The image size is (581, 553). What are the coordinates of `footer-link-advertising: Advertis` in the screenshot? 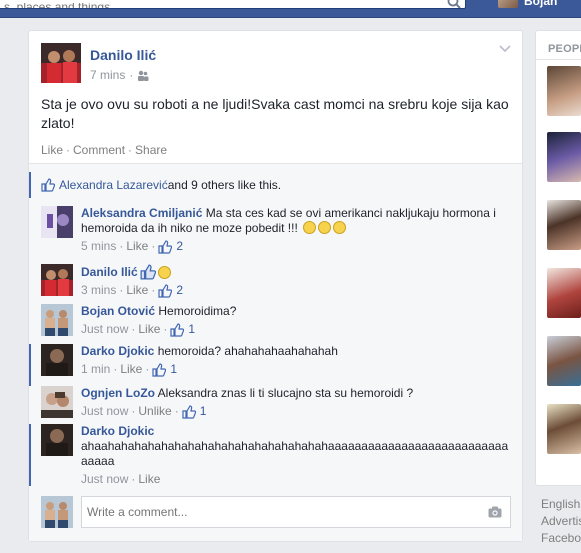 It's located at (561, 521).